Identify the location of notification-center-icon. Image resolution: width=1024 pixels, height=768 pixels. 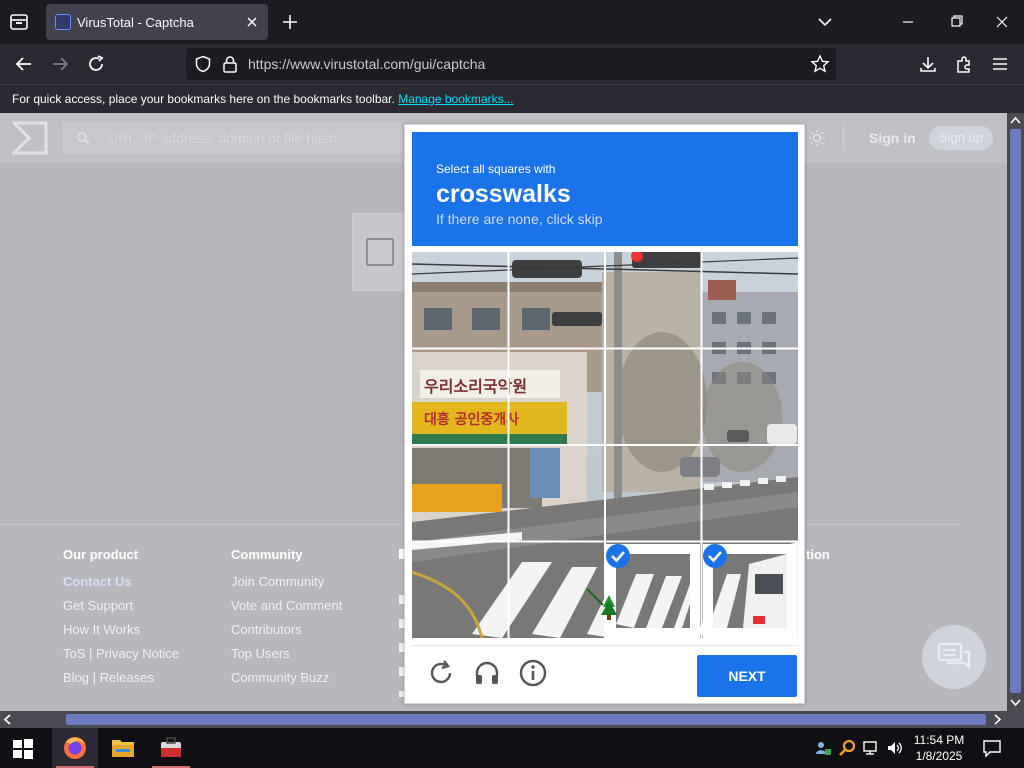
(992, 748).